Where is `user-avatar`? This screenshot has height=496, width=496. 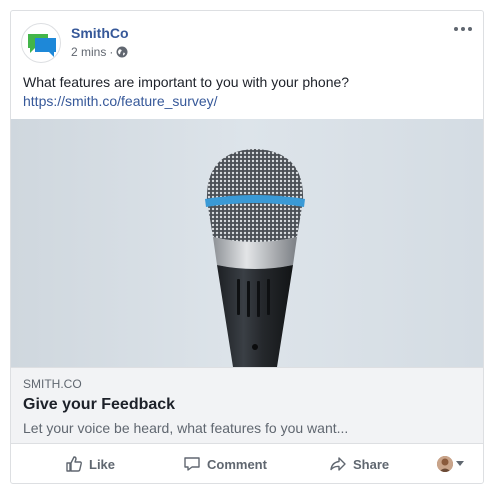
user-avatar is located at coordinates (445, 464).